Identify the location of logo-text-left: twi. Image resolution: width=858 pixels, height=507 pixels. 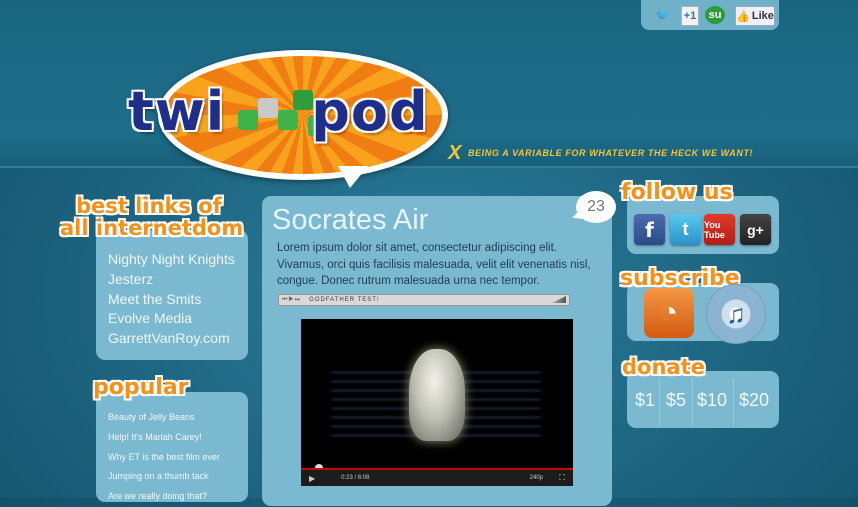
(177, 111).